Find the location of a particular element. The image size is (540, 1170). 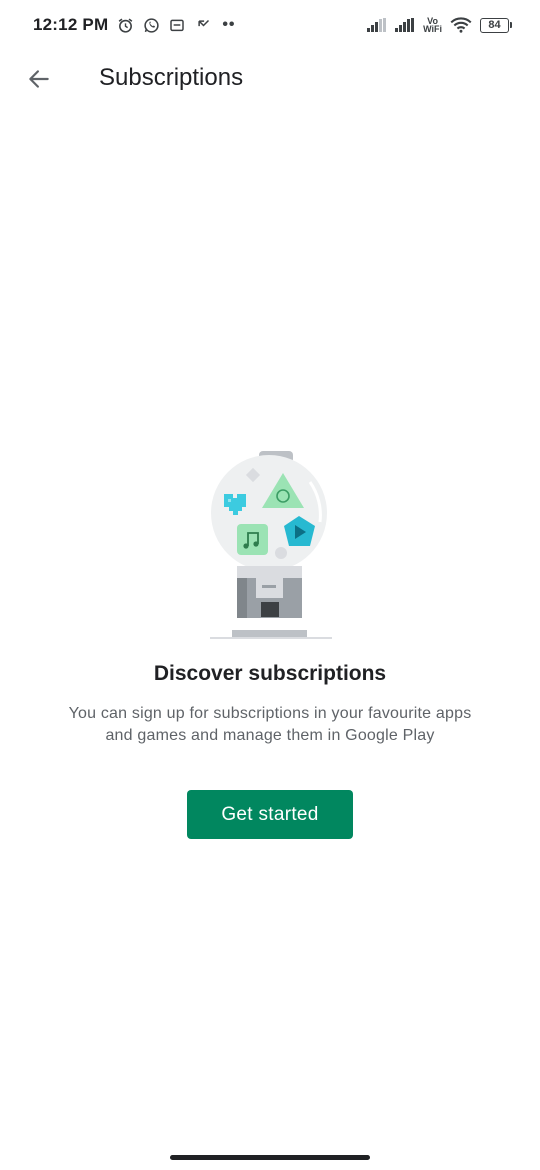

status-right: Vo WiFi 84 is located at coordinates (439, 25).